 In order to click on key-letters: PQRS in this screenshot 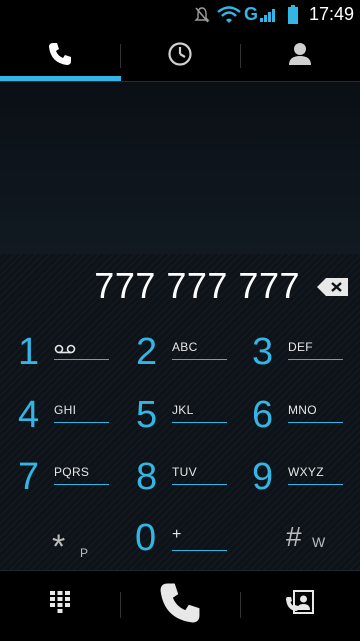, I will do `click(72, 472)`.